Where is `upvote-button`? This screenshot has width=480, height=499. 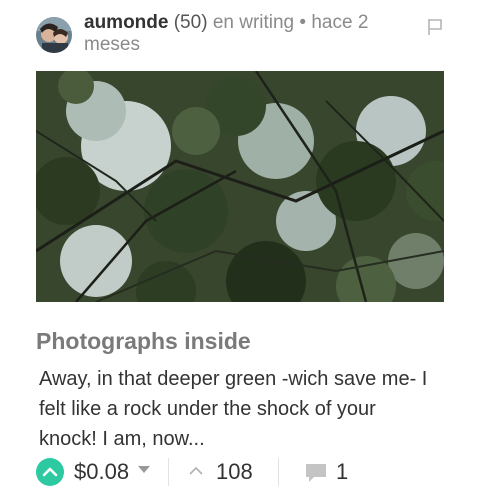
upvote-button is located at coordinates (50, 472).